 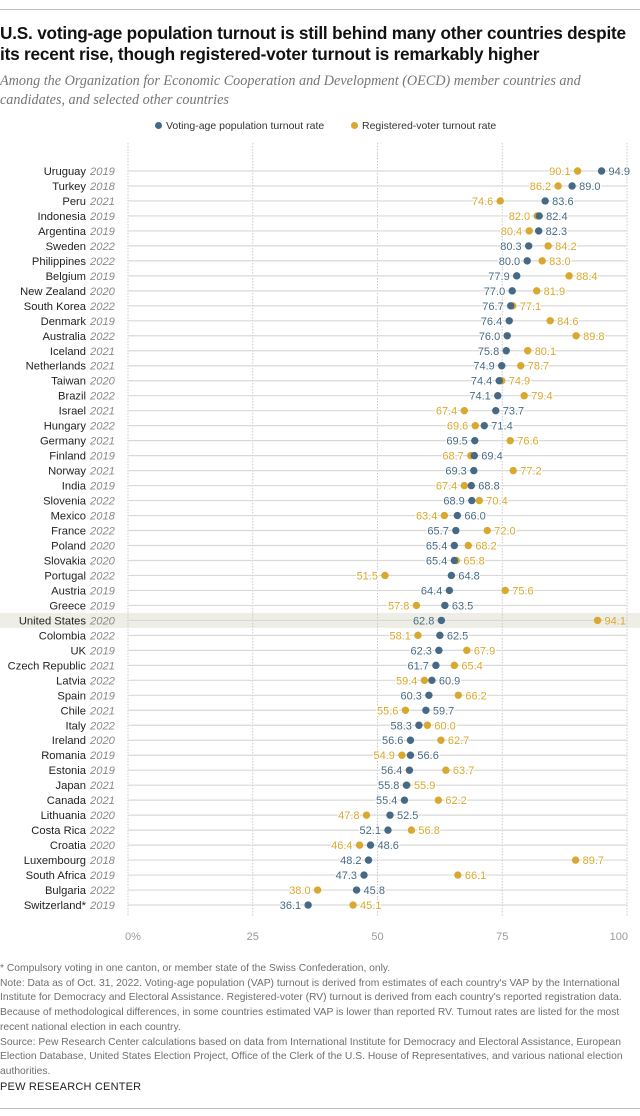 I want to click on country-label: Costa Rica, so click(x=58, y=831).